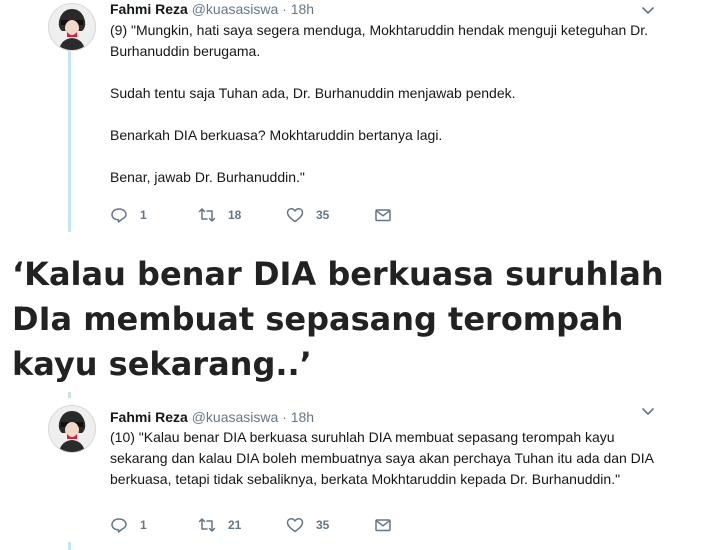 The height and width of the screenshot is (550, 704). What do you see at coordinates (207, 177) in the screenshot?
I see `tweet-paragraph: Benar, jawab Dr. Burhanuddin."` at bounding box center [207, 177].